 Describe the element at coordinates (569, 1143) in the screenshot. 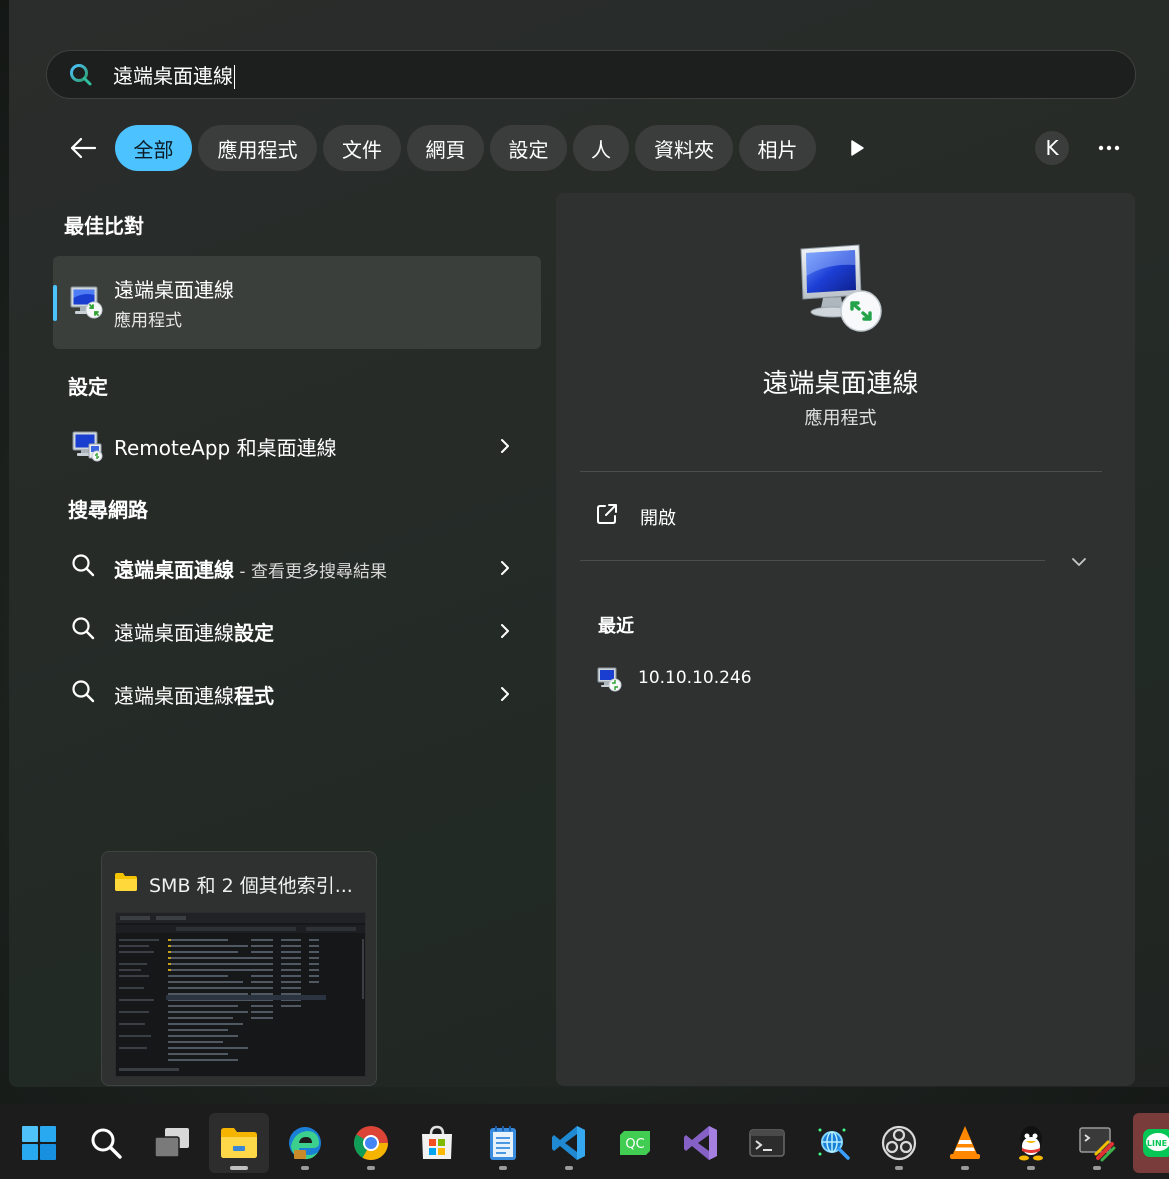

I see `vscode-button` at that location.